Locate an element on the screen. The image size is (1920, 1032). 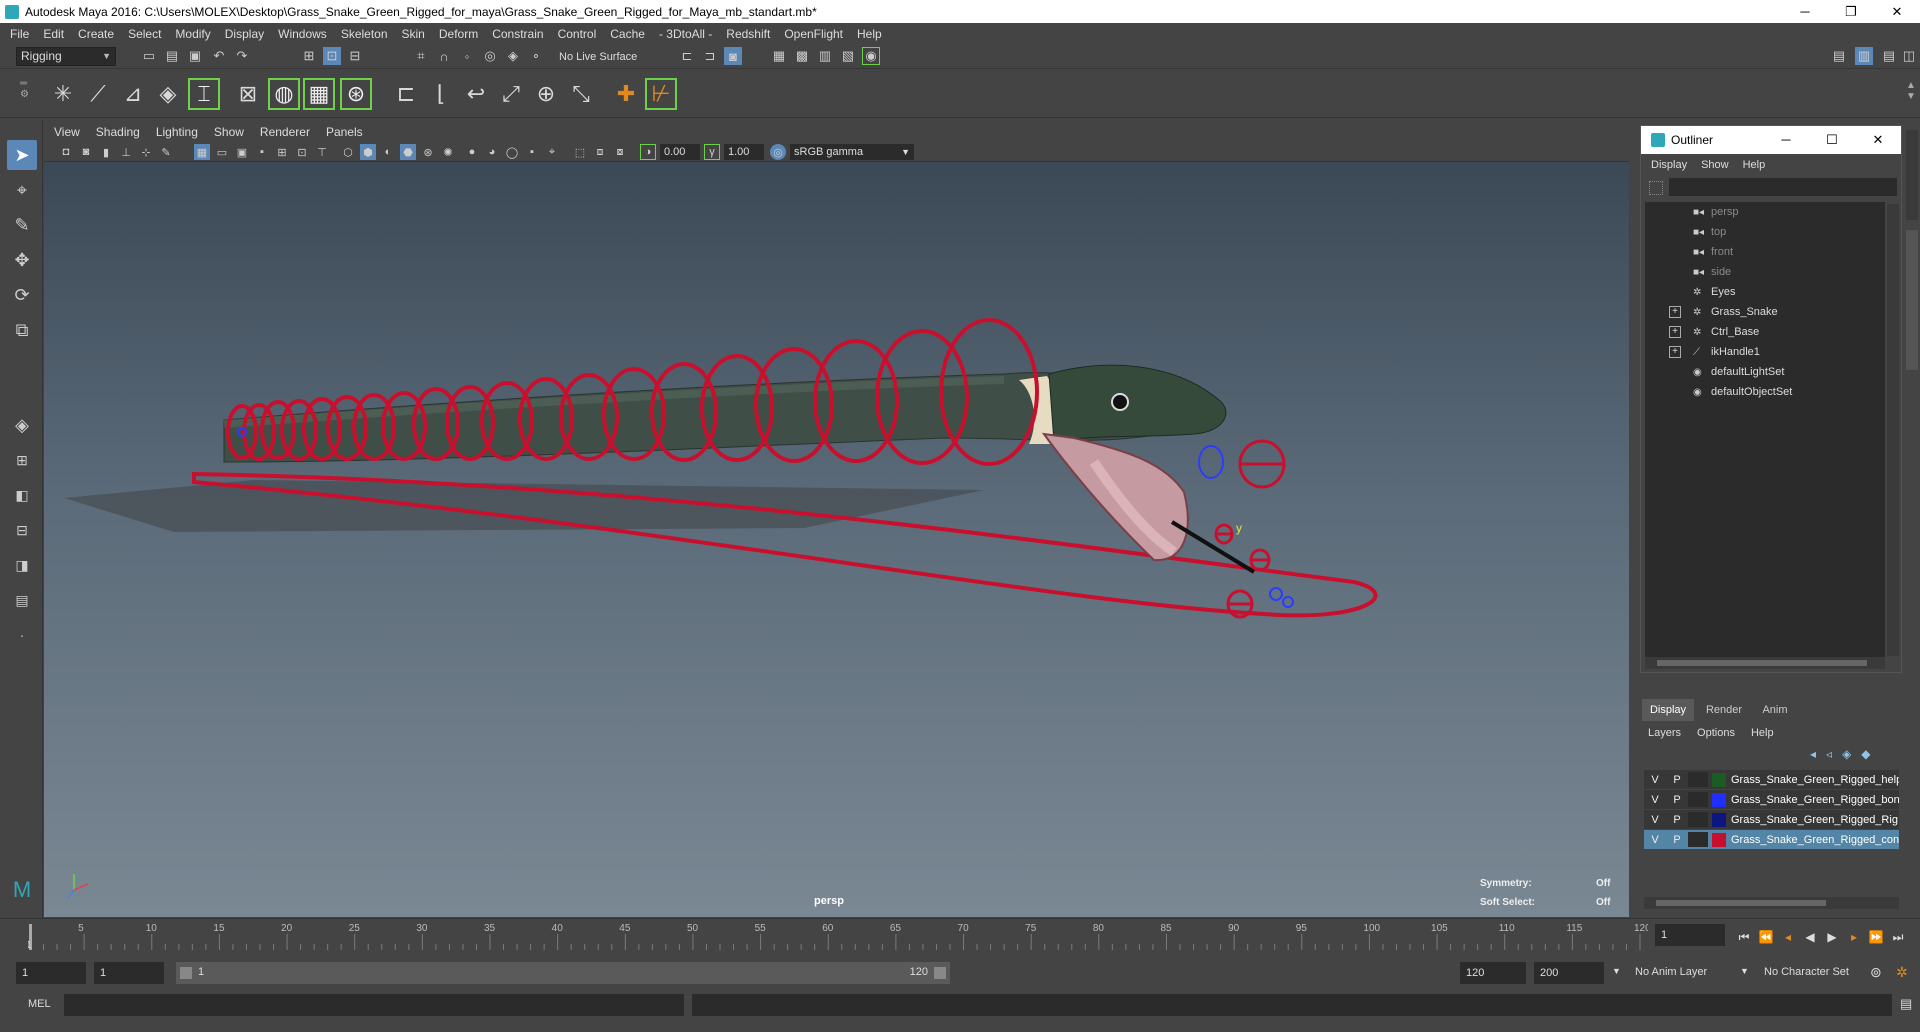
close-button: ✕ is located at coordinates (1897, 11).